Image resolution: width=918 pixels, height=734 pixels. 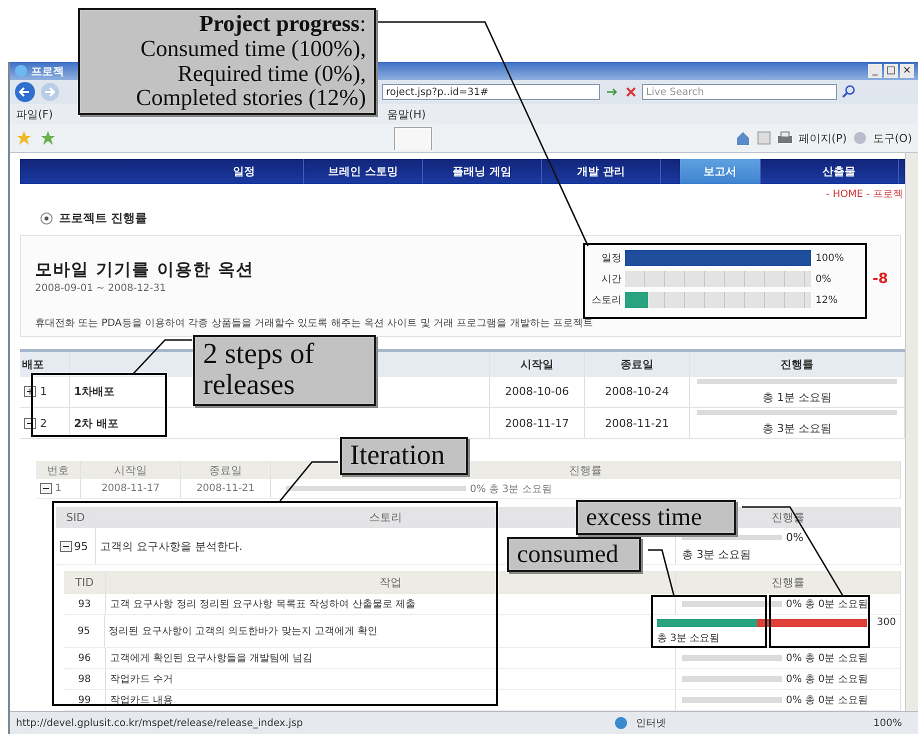 I want to click on project-description: 휴대전화 또는 PDA등을 이용하여 각종 상품들을 거래할수 있도록 해주는 옥션 사이트 및 거래 프로그램을 개발하는 프로젝트, so click(x=314, y=323).